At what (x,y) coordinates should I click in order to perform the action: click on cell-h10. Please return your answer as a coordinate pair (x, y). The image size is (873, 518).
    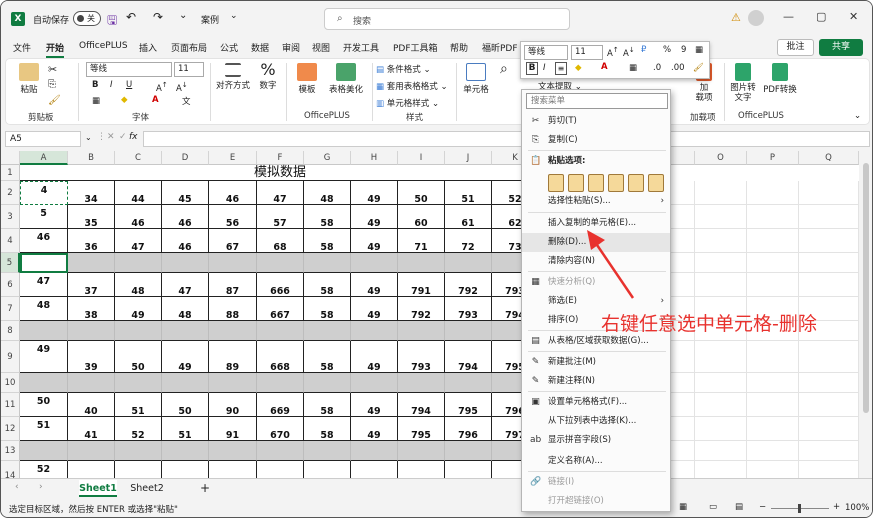
    Looking at the image, I should click on (374, 383).